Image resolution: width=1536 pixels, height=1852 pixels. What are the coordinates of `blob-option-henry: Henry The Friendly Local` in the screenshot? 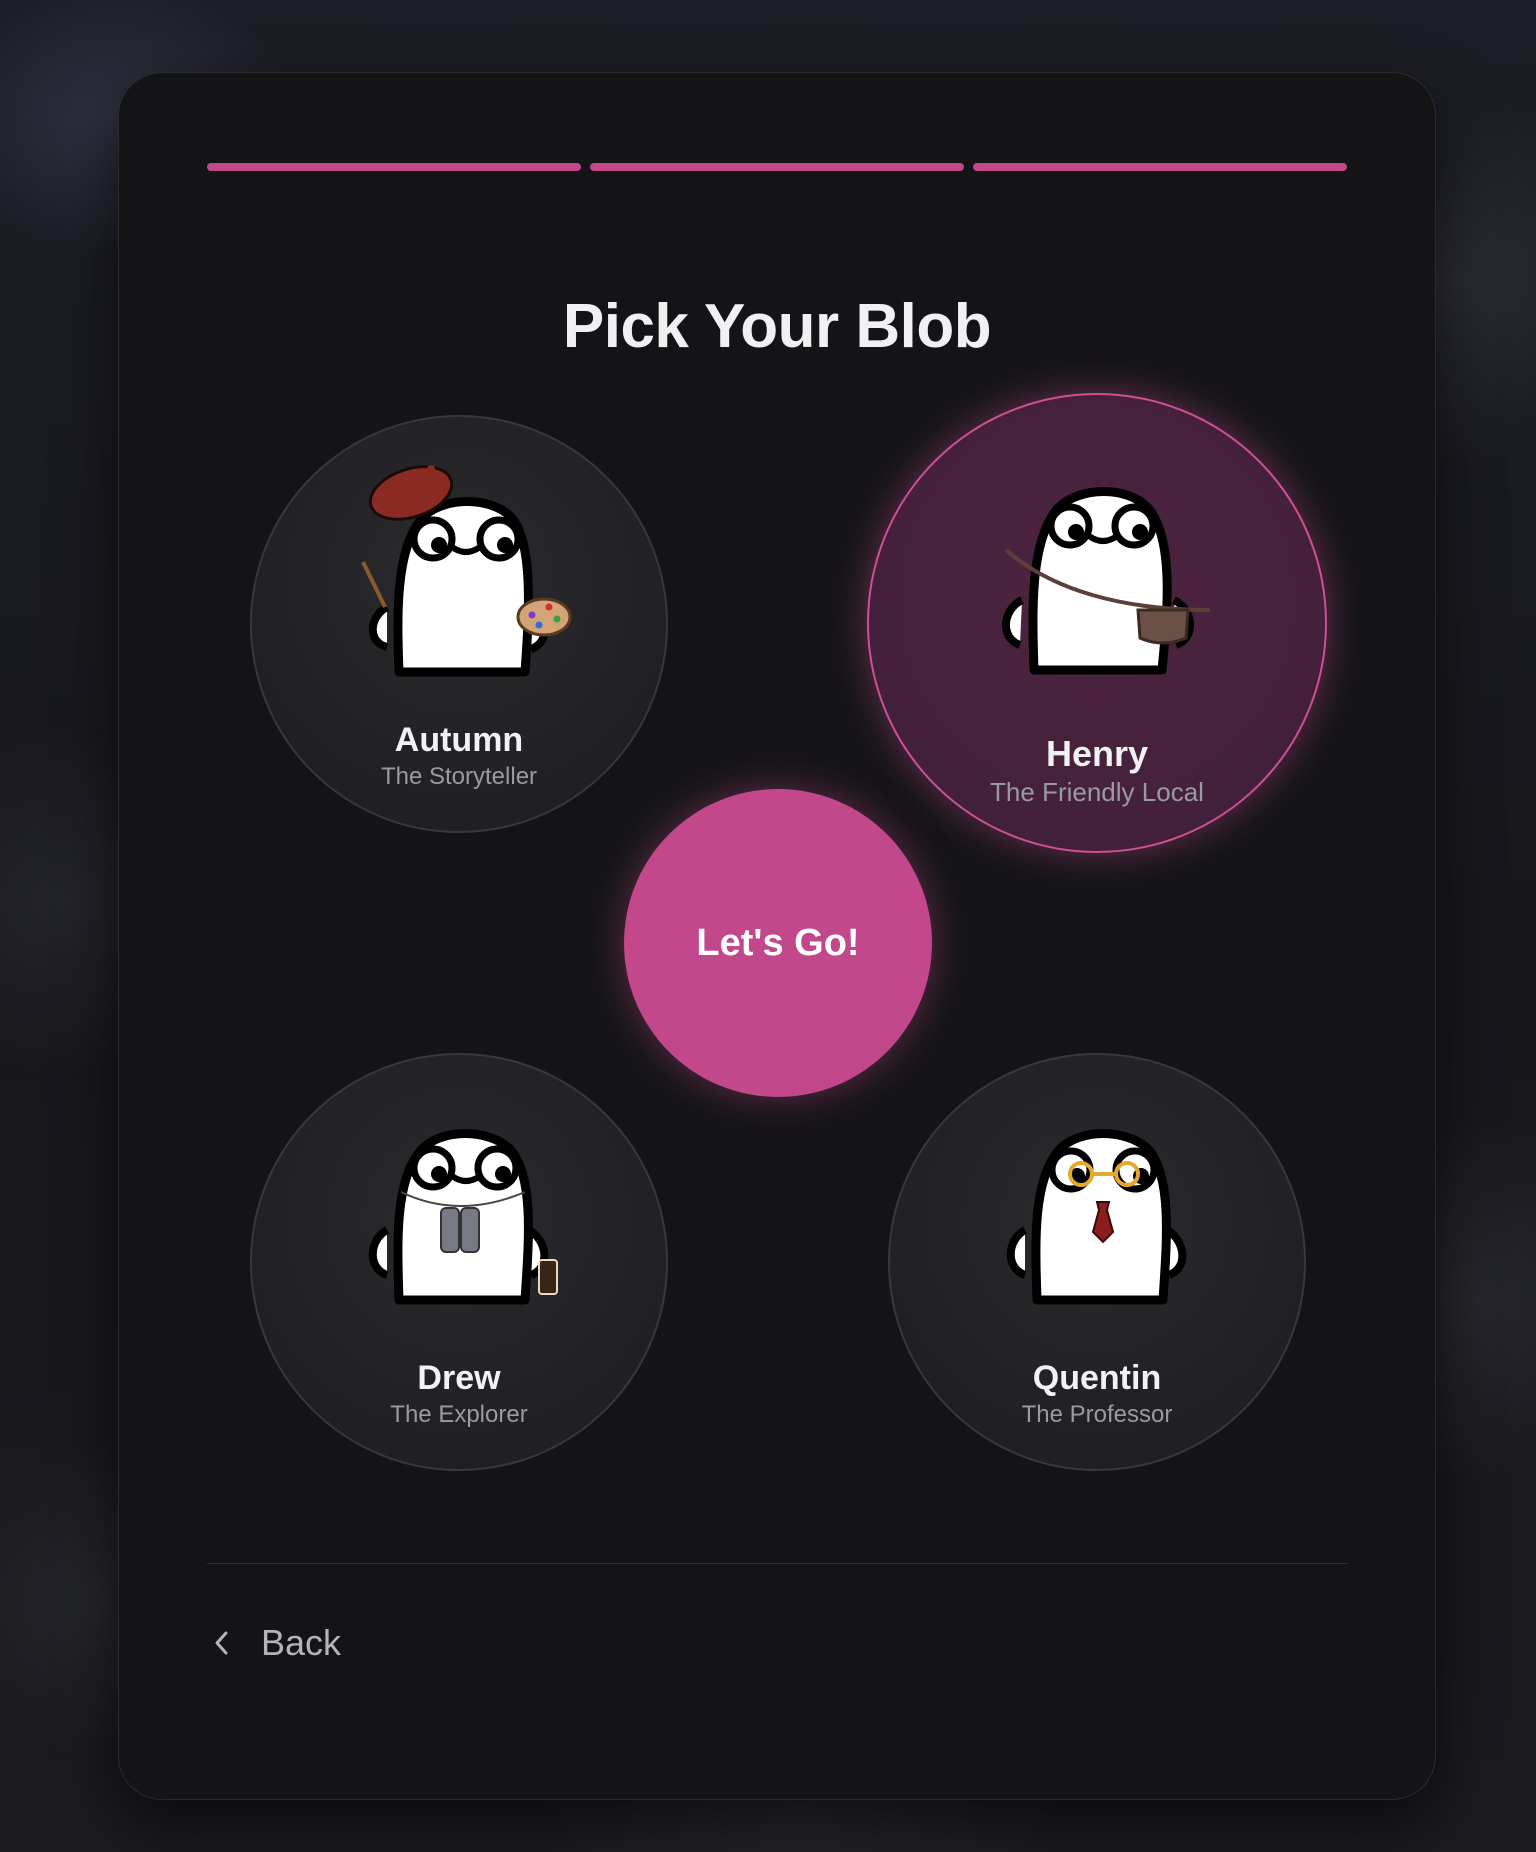 It's located at (1097, 623).